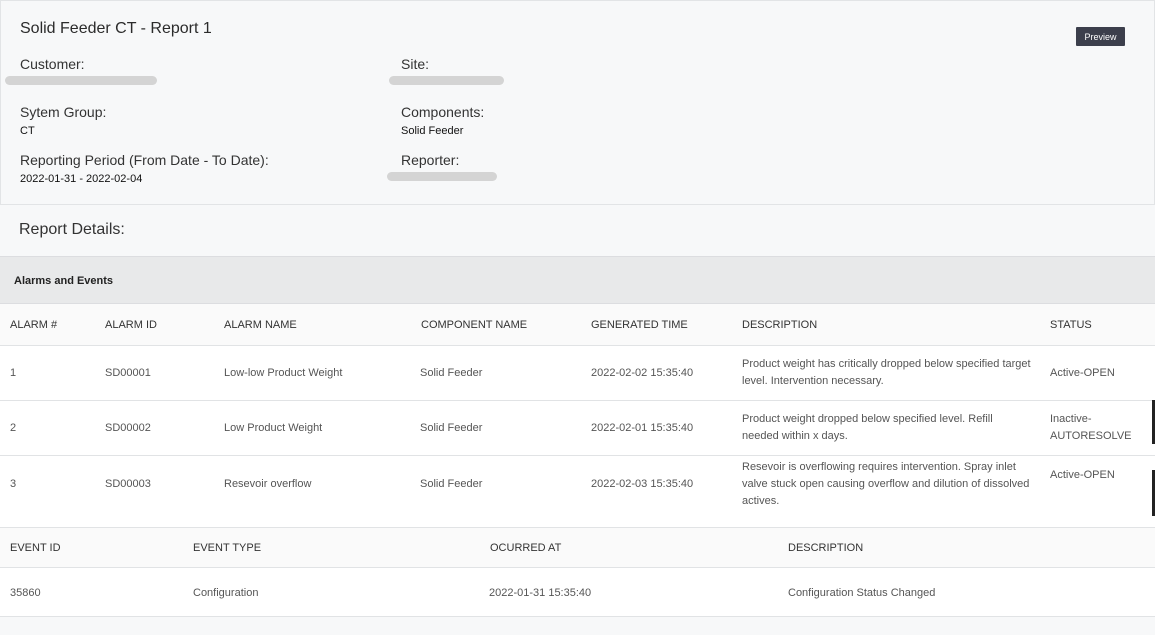 The height and width of the screenshot is (635, 1155). Describe the element at coordinates (1100, 36) in the screenshot. I see `preview-button: Preview` at that location.